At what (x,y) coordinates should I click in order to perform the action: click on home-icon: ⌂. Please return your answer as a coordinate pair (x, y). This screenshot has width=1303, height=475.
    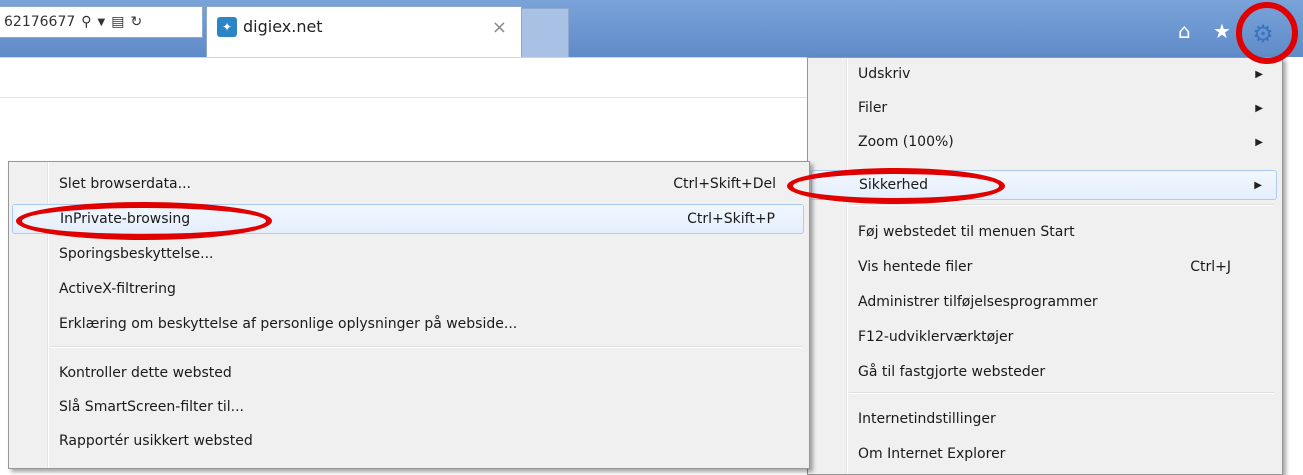
    Looking at the image, I should click on (1184, 31).